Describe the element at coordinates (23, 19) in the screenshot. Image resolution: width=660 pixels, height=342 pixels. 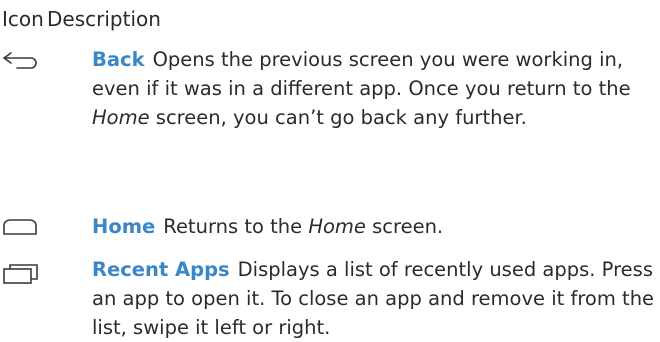
I see `icon-column-header: Icon` at that location.